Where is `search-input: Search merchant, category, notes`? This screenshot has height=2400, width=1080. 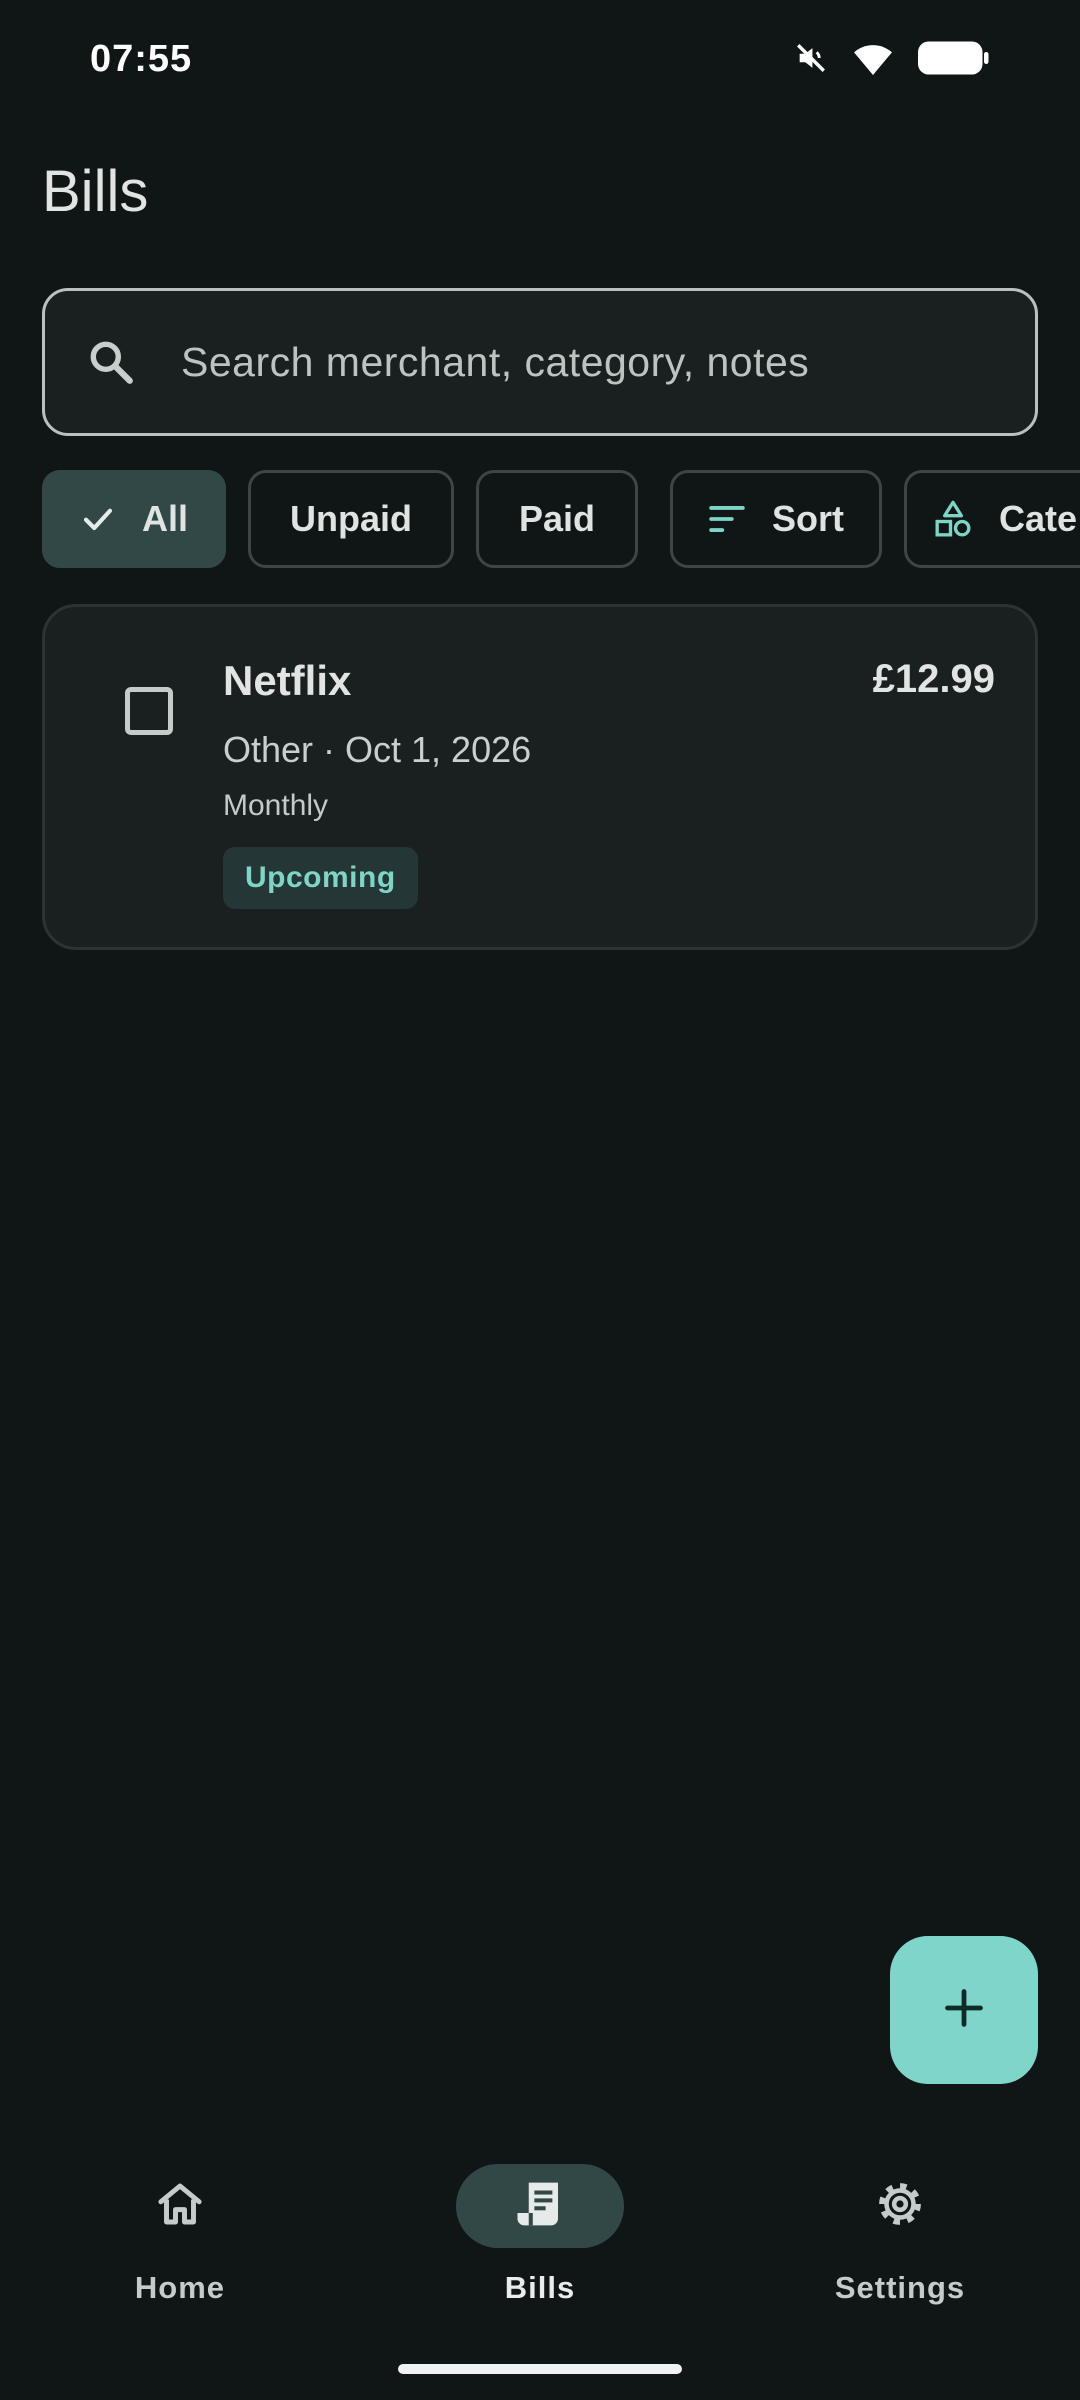
search-input: Search merchant, category, notes is located at coordinates (540, 362).